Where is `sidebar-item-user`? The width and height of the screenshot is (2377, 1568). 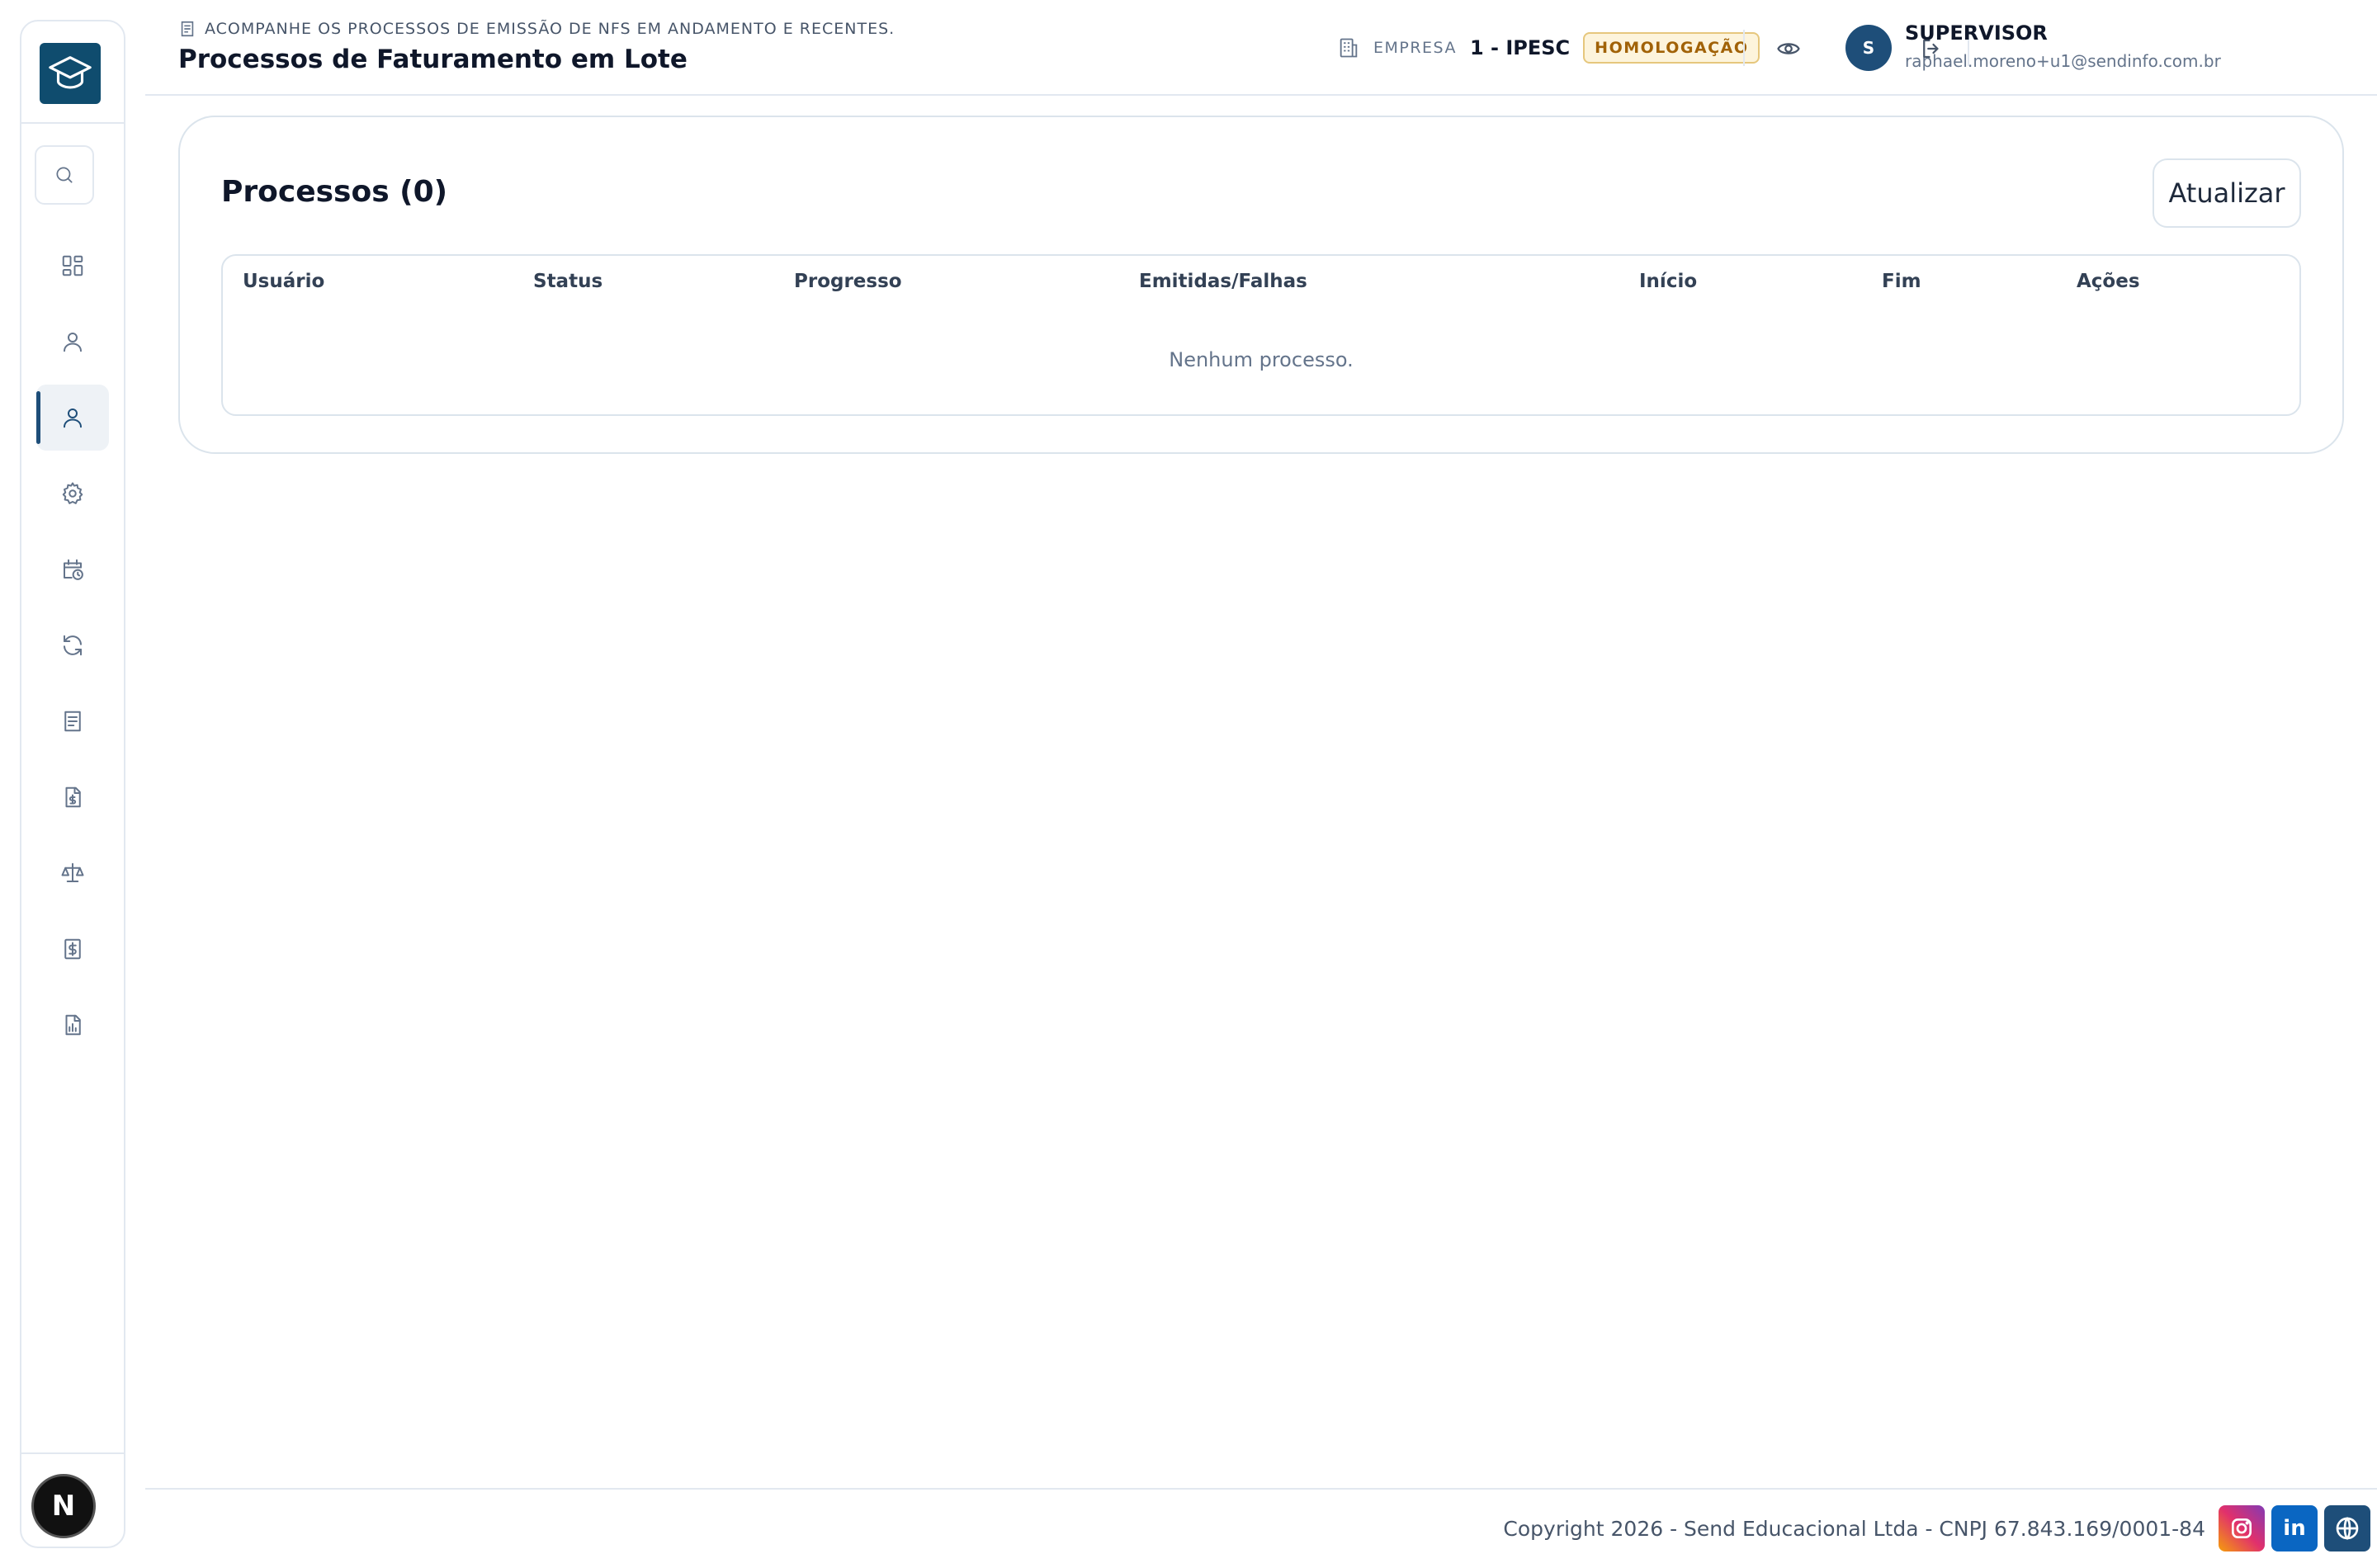
sidebar-item-user is located at coordinates (72, 342).